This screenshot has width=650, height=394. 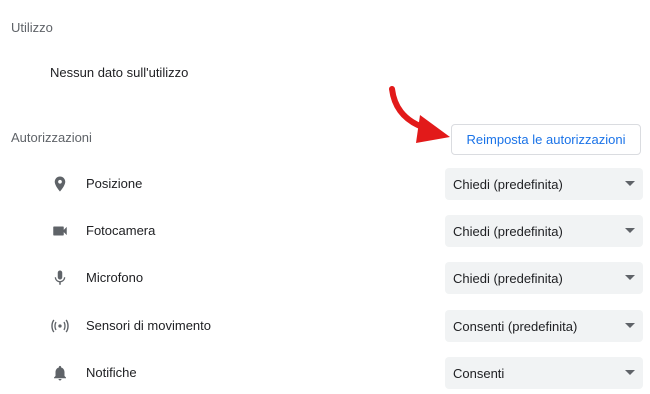 I want to click on bell-icon, so click(x=60, y=373).